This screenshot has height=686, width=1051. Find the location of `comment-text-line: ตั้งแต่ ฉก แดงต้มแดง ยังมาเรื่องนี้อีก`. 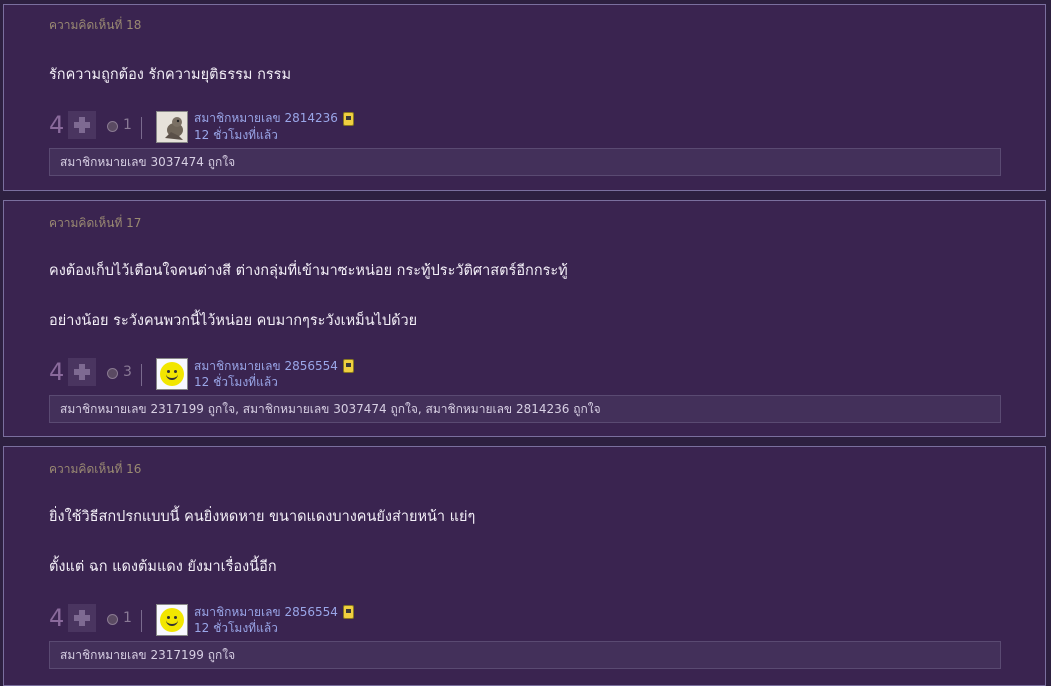

comment-text-line: ตั้งแต่ ฉก แดงต้มแดง ยังมาเรื่องนี้อีก is located at coordinates (163, 567).